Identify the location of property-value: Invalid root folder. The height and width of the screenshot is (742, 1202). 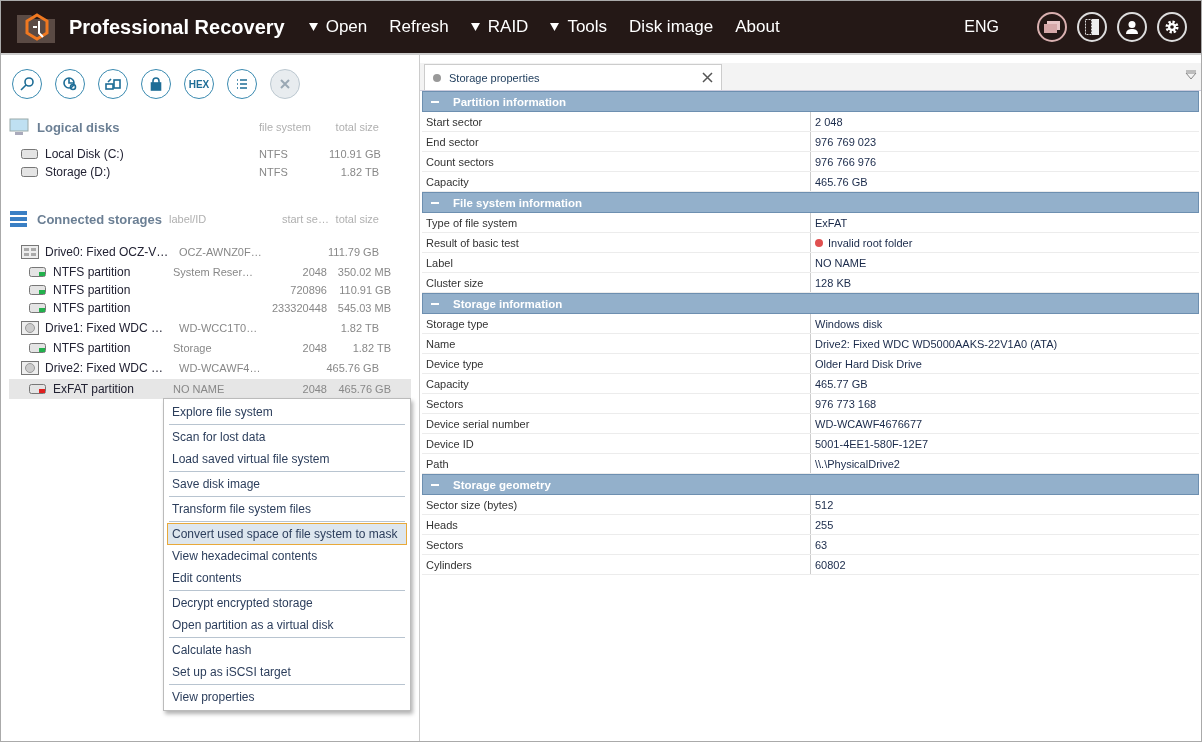
(870, 242).